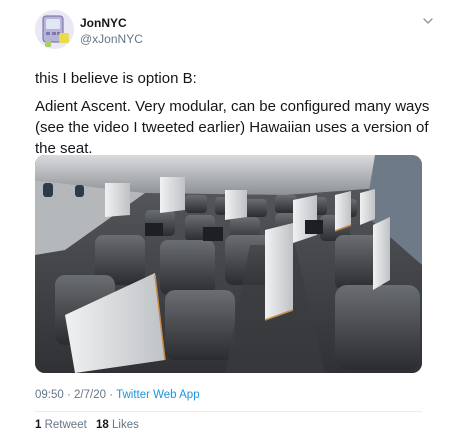  I want to click on like-stat: 18 Likes, so click(117, 425).